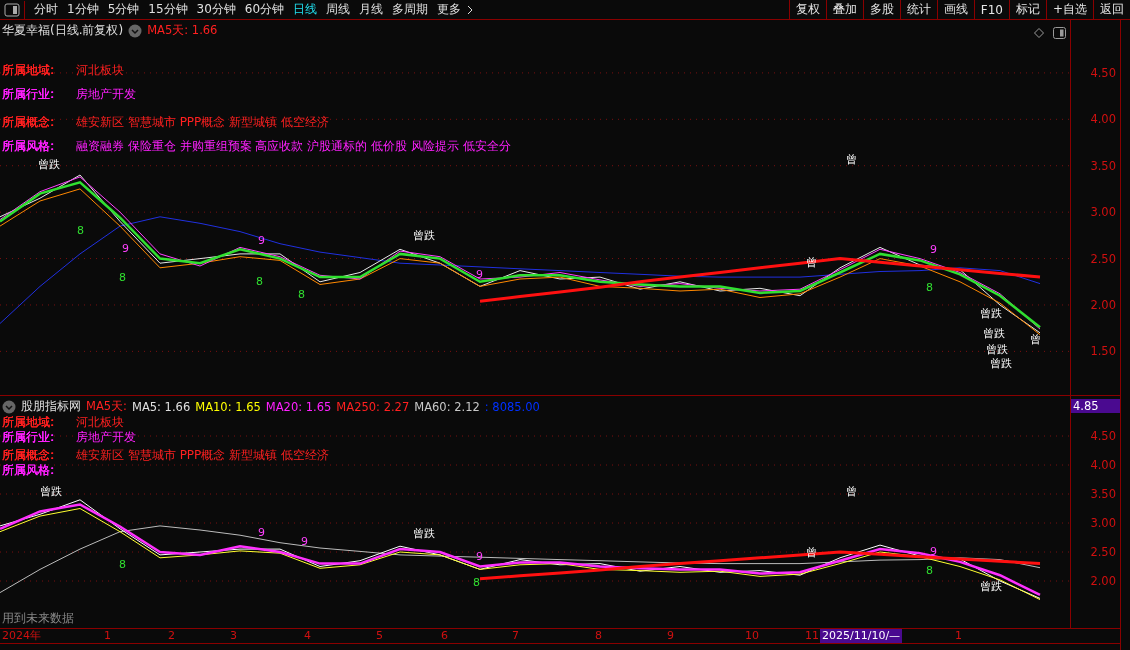  I want to click on axis-label: 3.50, so click(1103, 494).